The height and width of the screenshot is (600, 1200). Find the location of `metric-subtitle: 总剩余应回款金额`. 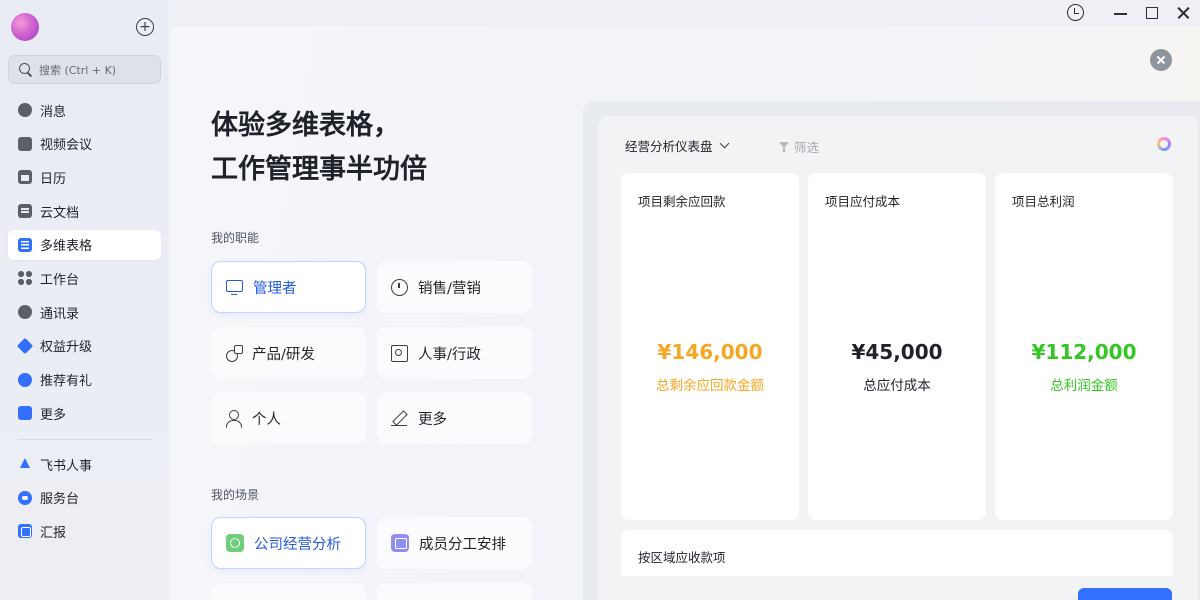

metric-subtitle: 总剩余应回款金额 is located at coordinates (710, 386).